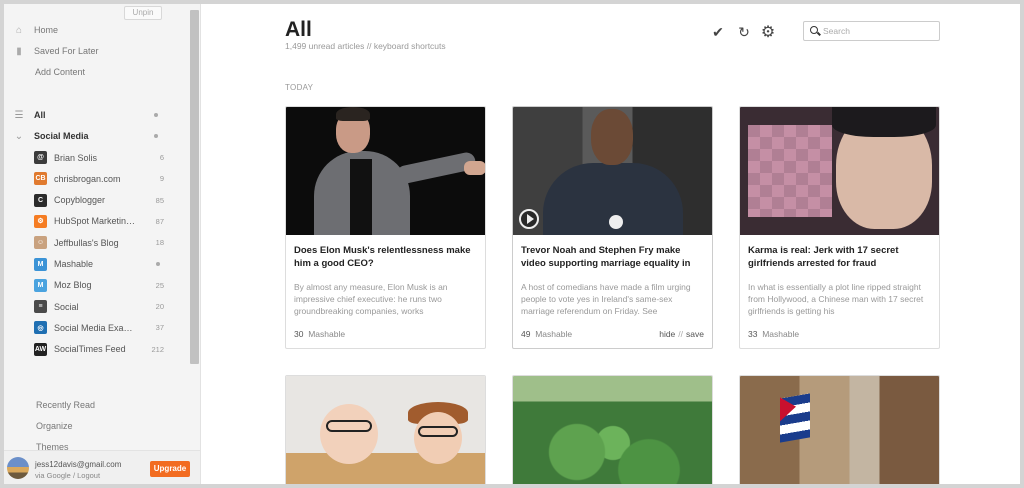 The height and width of the screenshot is (488, 1024). I want to click on page-title: All, so click(298, 29).